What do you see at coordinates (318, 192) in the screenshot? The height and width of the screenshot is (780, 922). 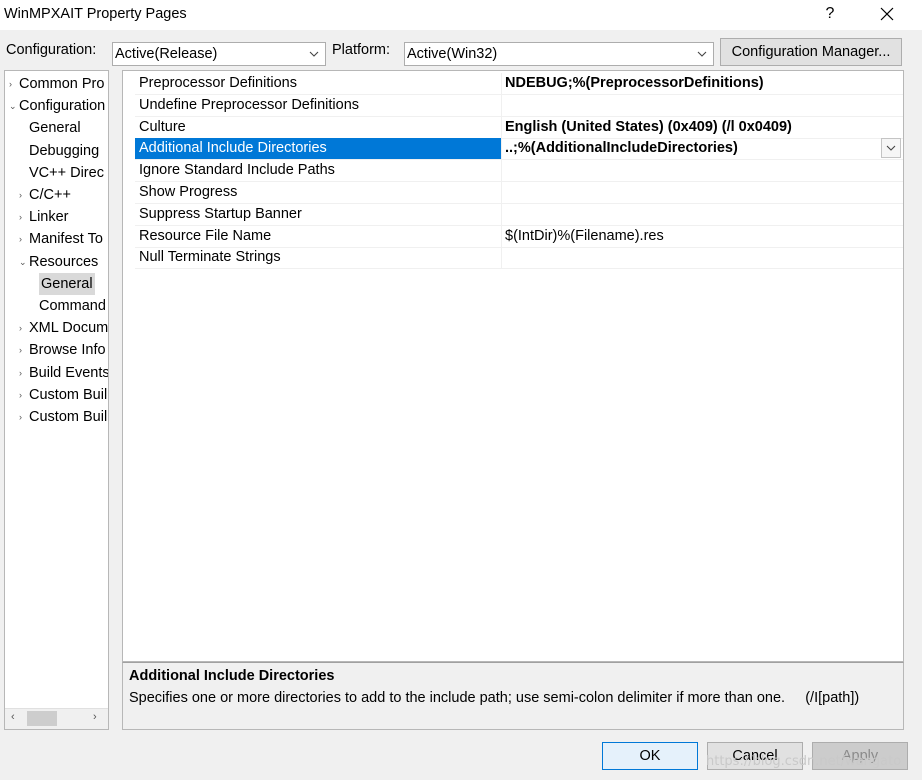 I see `property-name: Show Progress` at bounding box center [318, 192].